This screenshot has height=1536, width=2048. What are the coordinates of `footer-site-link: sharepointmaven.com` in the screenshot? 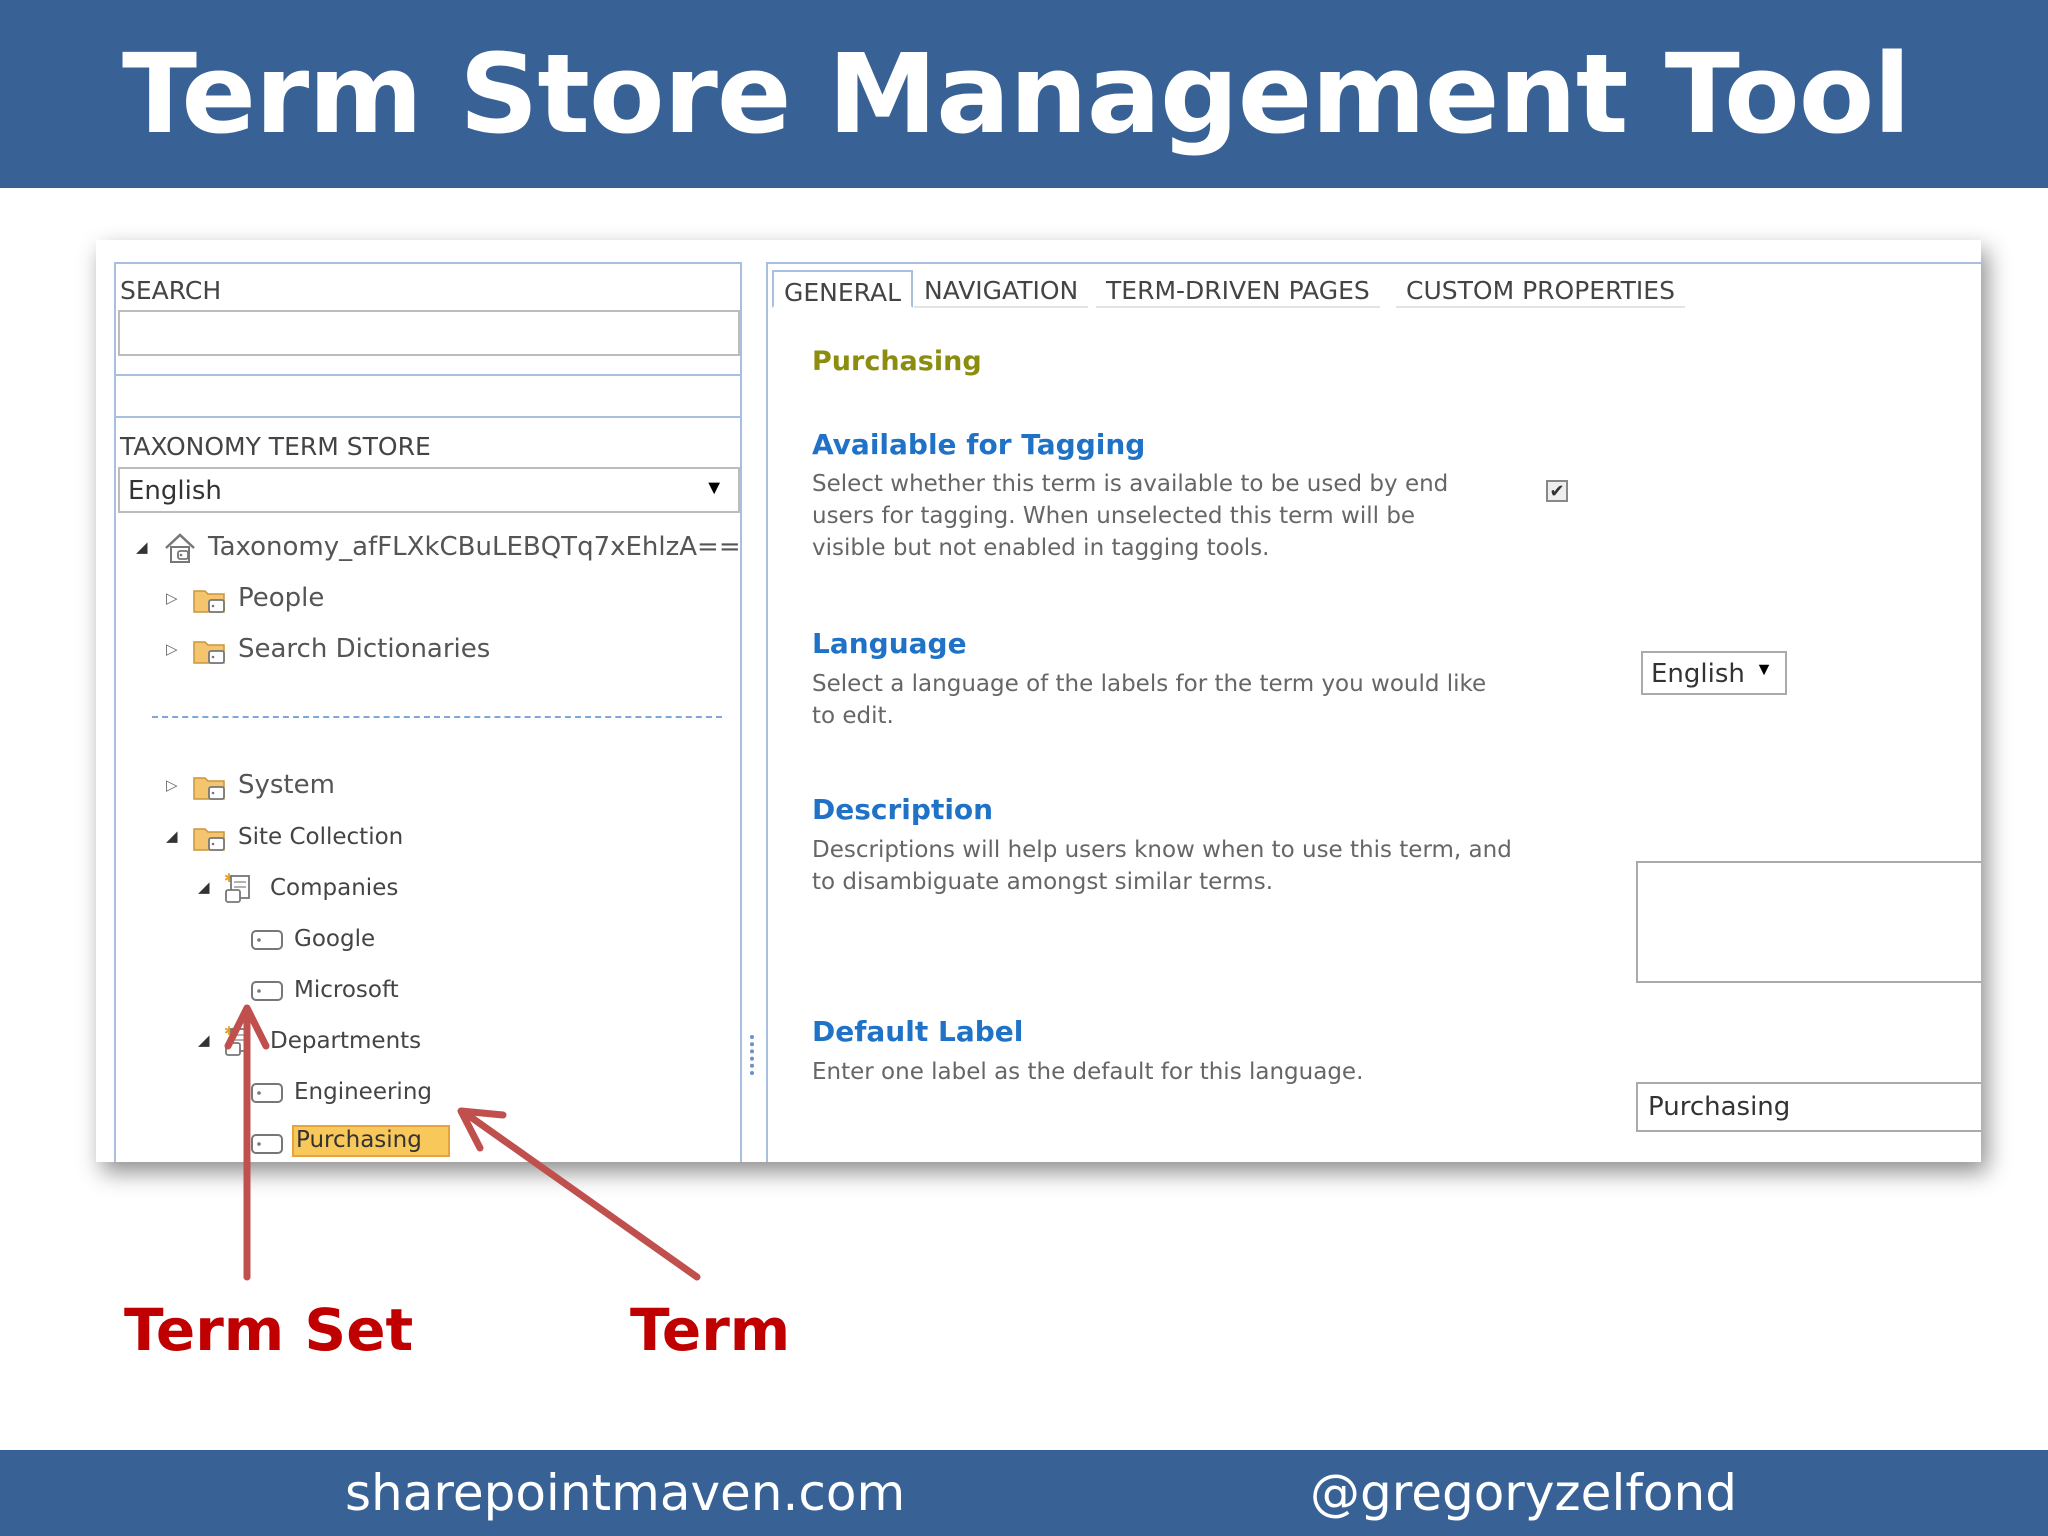 It's located at (625, 1493).